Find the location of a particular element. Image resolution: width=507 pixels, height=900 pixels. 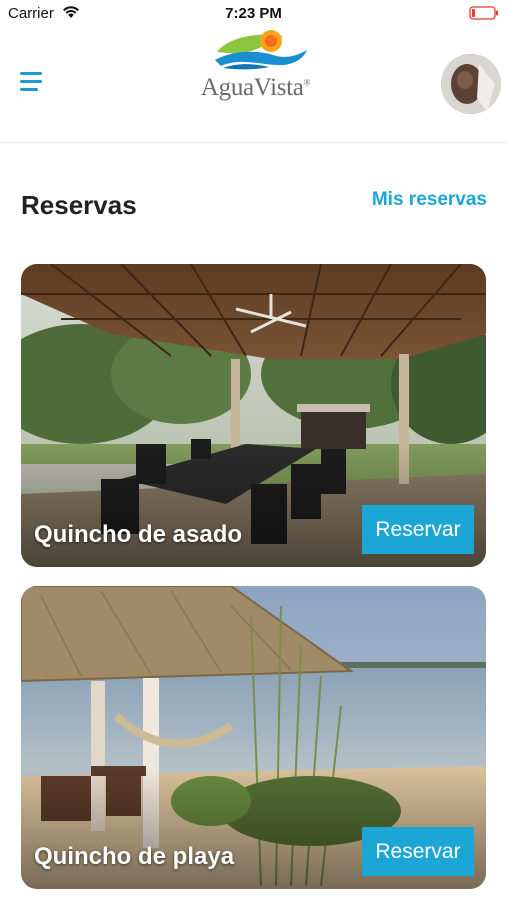

status-time: 7:23 PM is located at coordinates (253, 13).